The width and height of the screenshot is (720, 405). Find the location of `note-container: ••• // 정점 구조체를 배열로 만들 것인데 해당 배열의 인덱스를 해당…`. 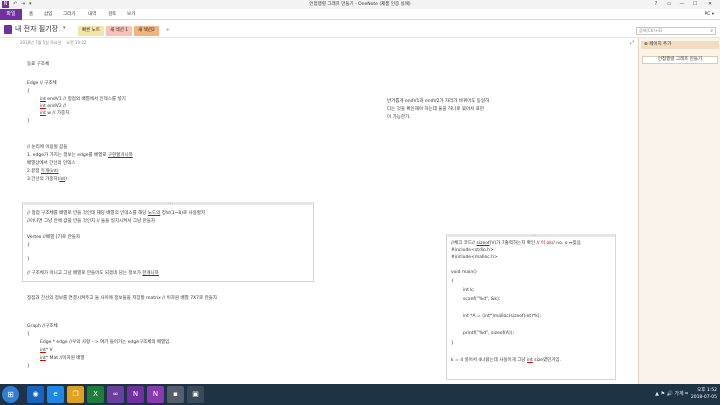

note-container: ••• // 정점 구조체를 배열로 만들 것인데 해당 배열의 인덱스를 해당… is located at coordinates (168, 242).